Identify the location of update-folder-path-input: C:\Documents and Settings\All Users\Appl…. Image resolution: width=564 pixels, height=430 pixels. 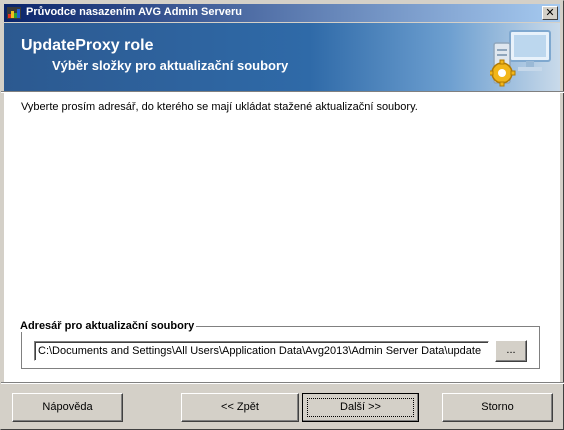
(261, 351).